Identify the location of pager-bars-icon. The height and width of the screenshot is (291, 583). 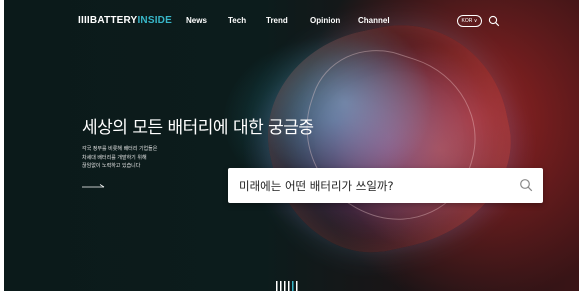
(287, 286).